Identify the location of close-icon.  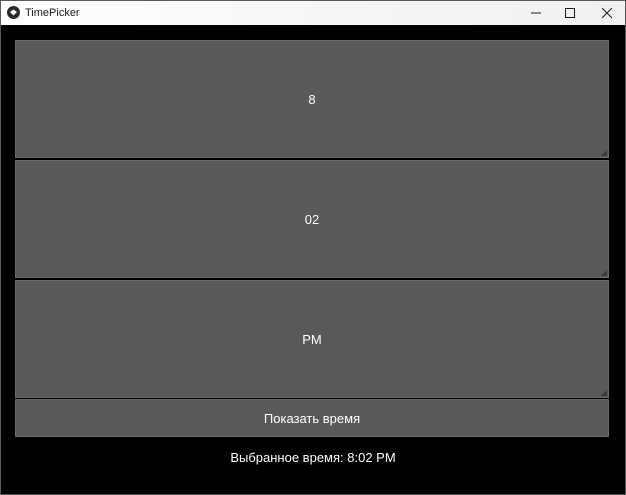
(607, 13).